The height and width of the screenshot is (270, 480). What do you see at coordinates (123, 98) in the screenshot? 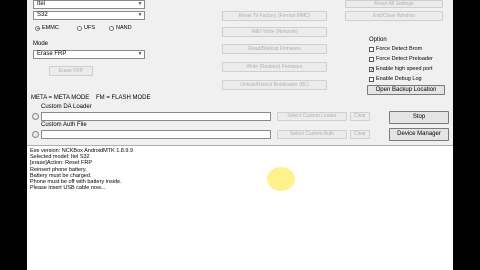
I see `flash-mode-legend: FM = FLASH MODE` at bounding box center [123, 98].